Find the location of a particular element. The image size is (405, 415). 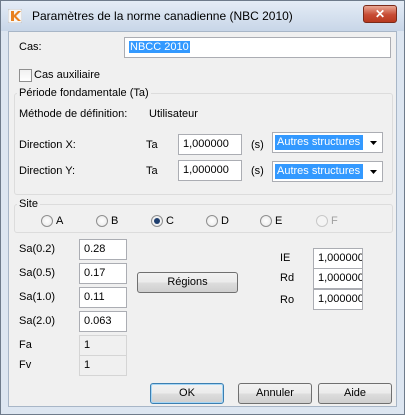

rd-input: 1,000000 is located at coordinates (338, 278).